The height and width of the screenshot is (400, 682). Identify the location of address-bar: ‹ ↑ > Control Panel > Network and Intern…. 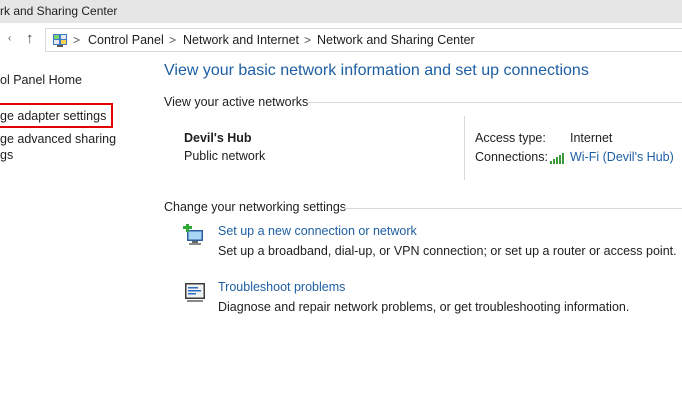
(341, 40).